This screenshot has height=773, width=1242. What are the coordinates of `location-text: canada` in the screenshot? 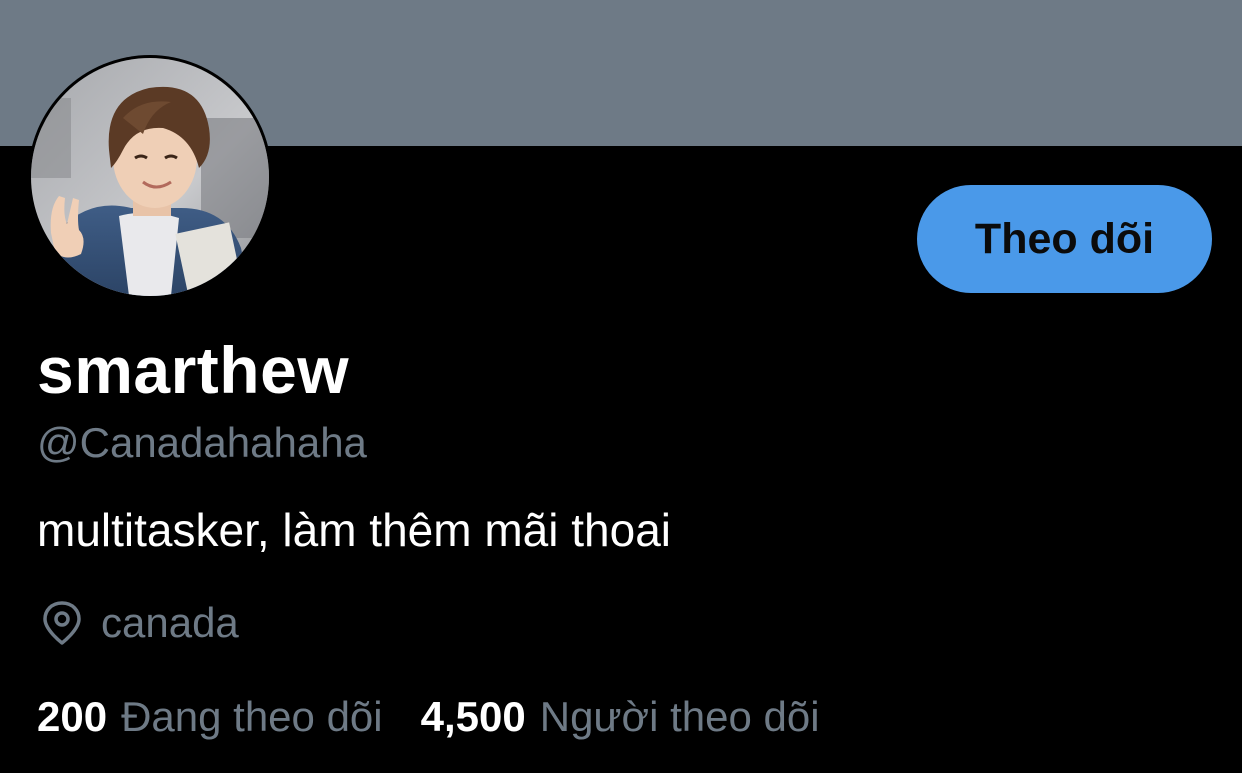 It's located at (170, 622).